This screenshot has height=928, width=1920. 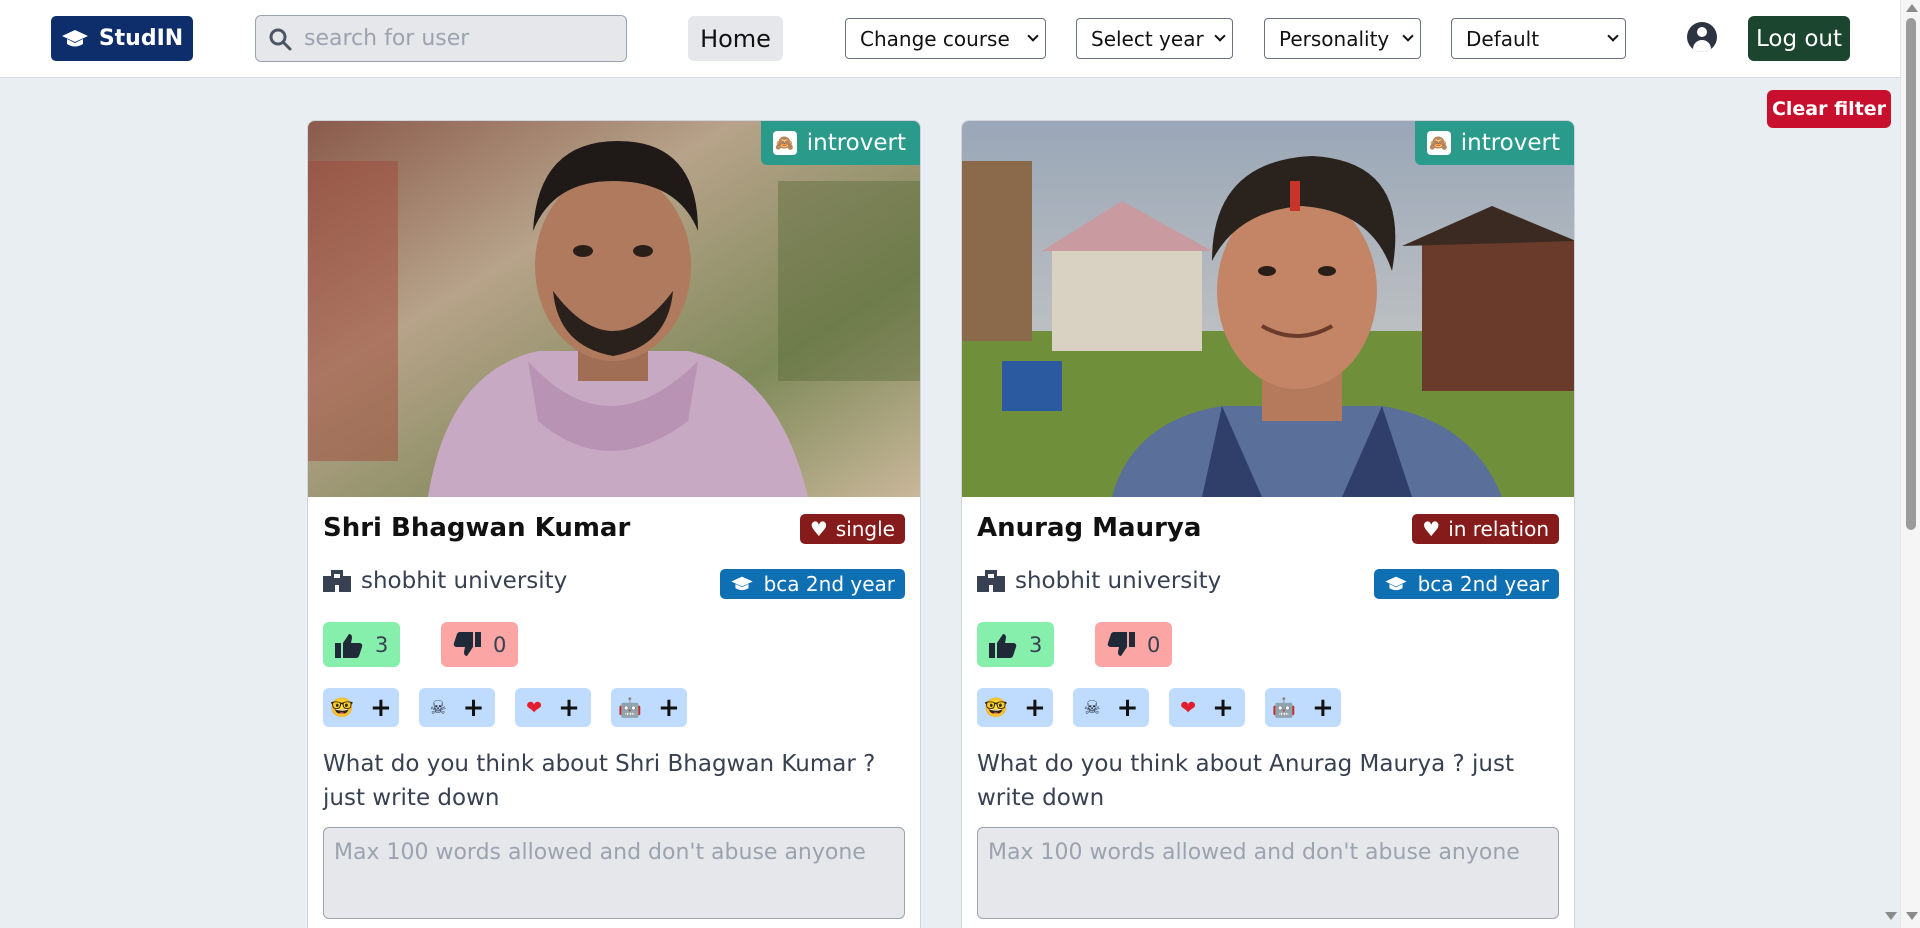 I want to click on user-name: Shri Bhagwan Kumar, so click(x=476, y=528).